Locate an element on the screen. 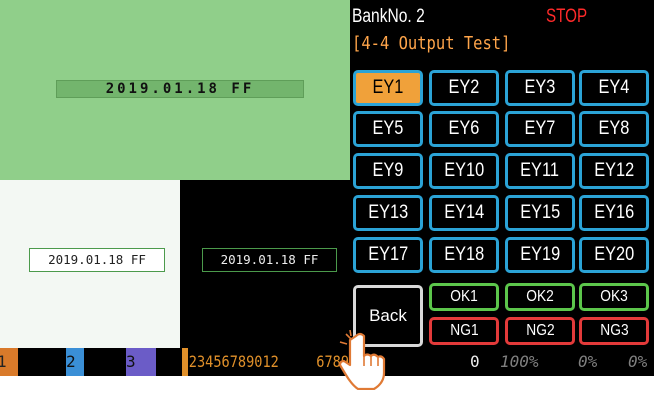 The height and width of the screenshot is (394, 654). ok2-button: OK2 is located at coordinates (540, 297).